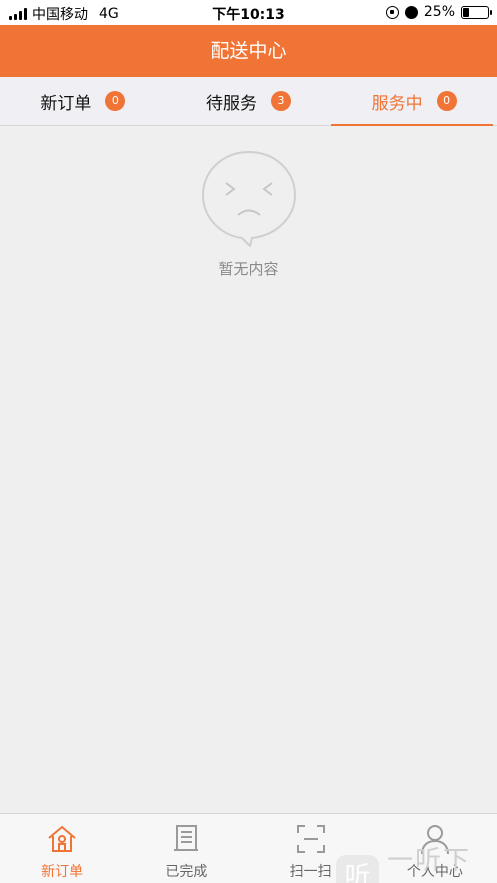 This screenshot has height=883, width=497. What do you see at coordinates (248, 51) in the screenshot?
I see `page-title: 配送中心` at bounding box center [248, 51].